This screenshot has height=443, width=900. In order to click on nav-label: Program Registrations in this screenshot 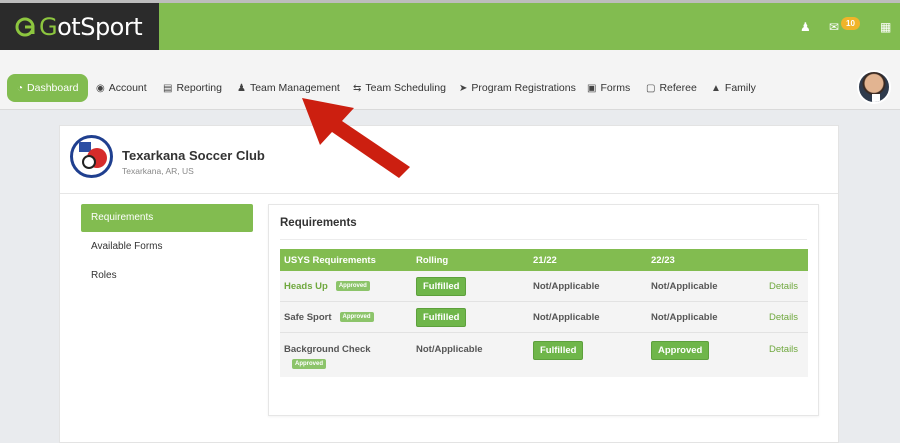, I will do `click(523, 88)`.